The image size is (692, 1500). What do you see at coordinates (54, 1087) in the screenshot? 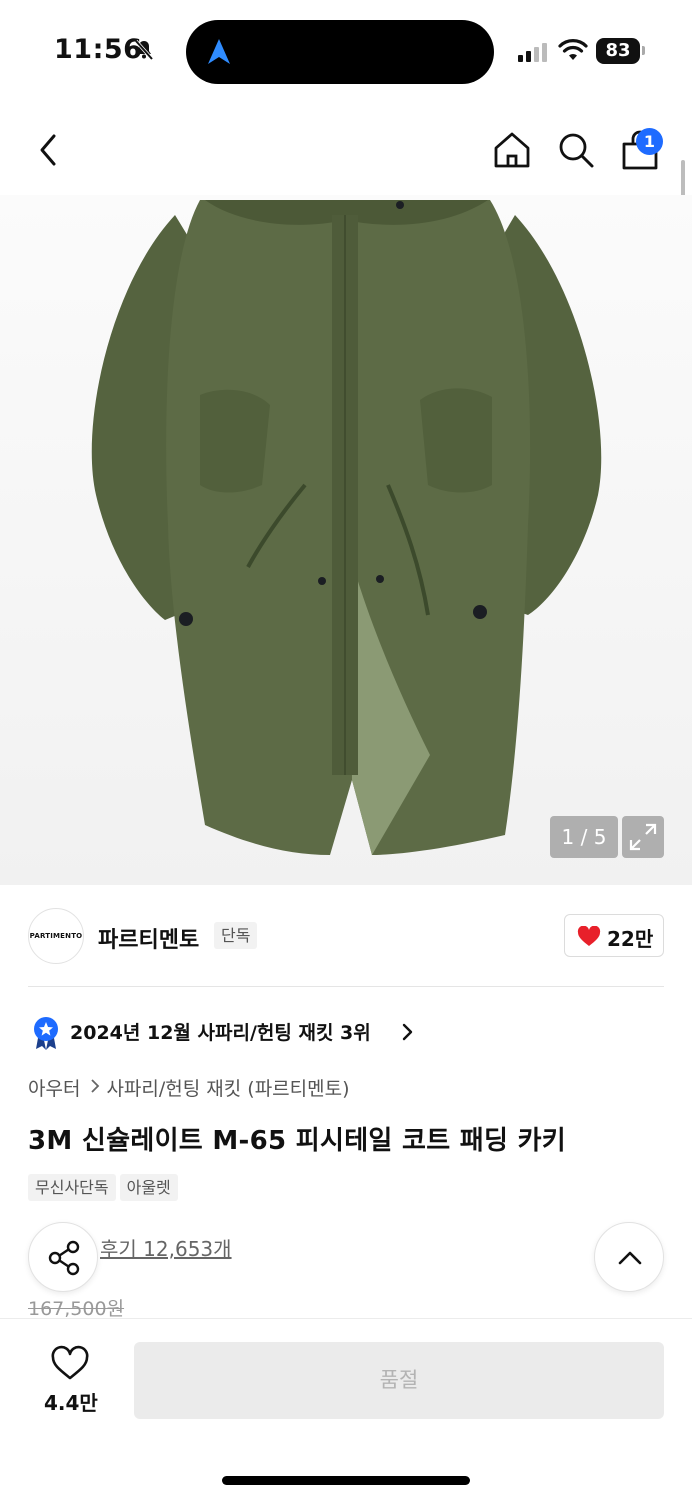
I see `breadcrumb-category: 아우터` at bounding box center [54, 1087].